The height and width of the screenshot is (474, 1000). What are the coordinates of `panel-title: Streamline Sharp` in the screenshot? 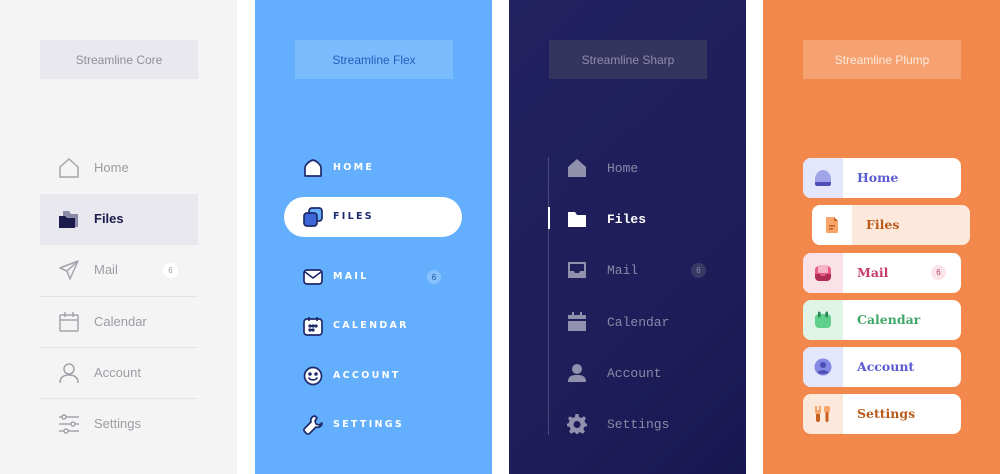 It's located at (628, 59).